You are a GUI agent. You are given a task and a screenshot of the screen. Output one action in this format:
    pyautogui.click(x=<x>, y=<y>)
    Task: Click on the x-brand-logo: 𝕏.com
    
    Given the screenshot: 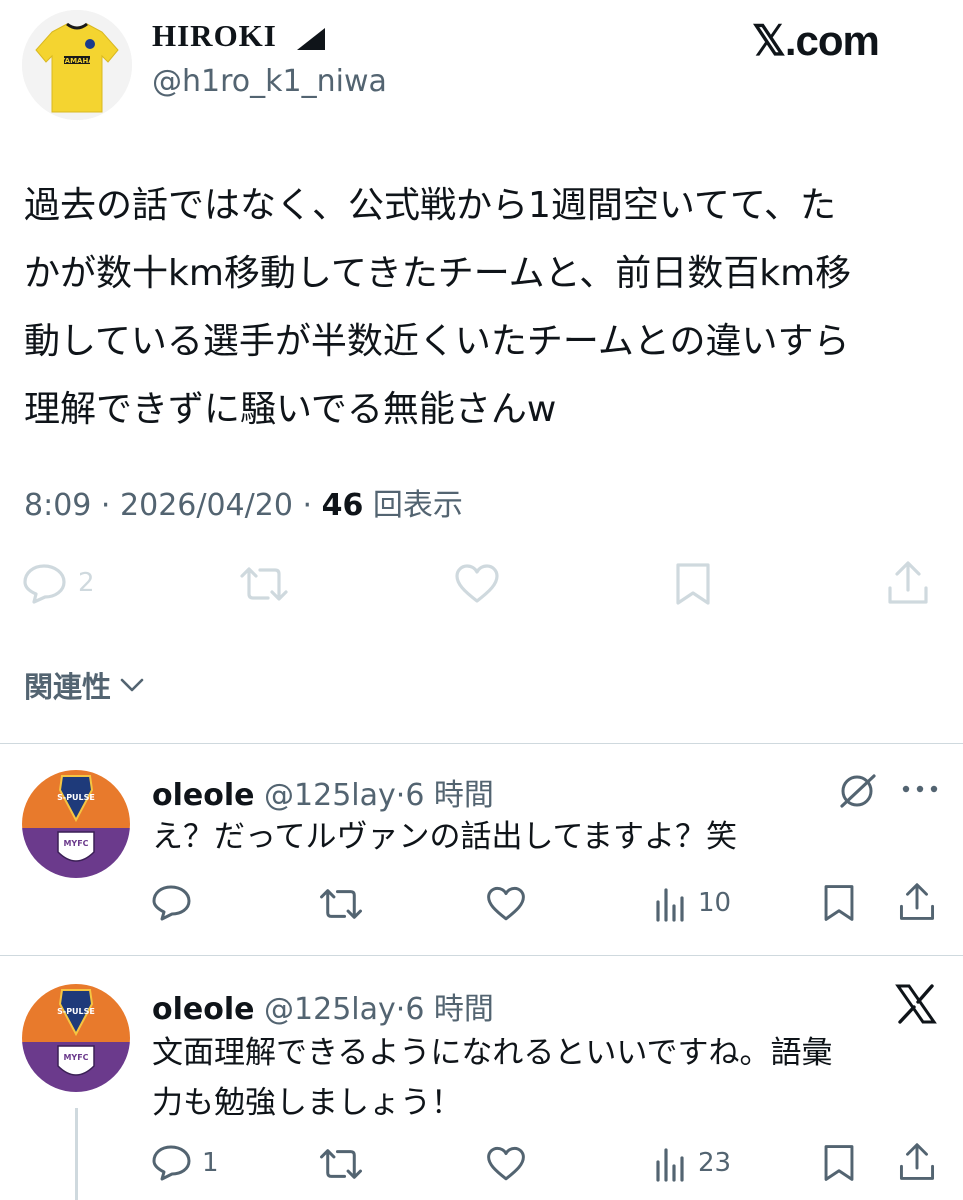 What is the action you would take?
    pyautogui.click(x=816, y=40)
    